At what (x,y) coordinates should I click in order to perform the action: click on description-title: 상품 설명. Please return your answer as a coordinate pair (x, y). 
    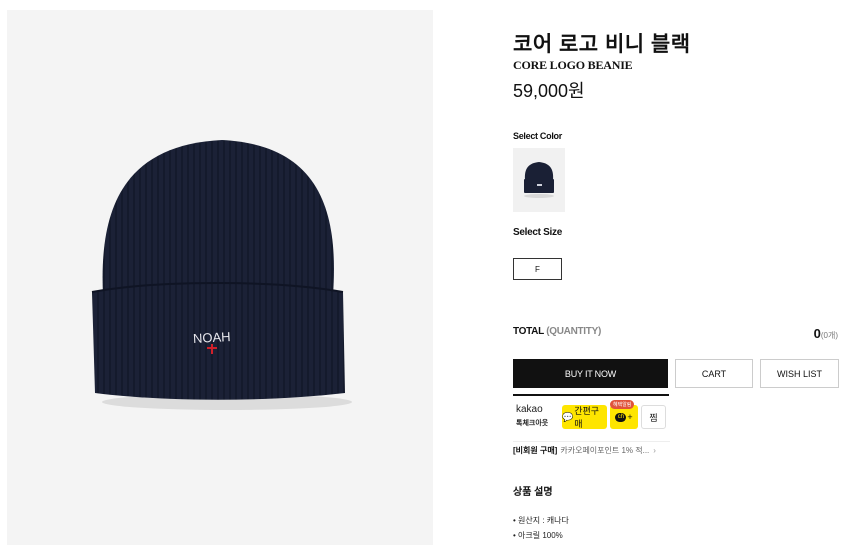
    Looking at the image, I should click on (533, 492).